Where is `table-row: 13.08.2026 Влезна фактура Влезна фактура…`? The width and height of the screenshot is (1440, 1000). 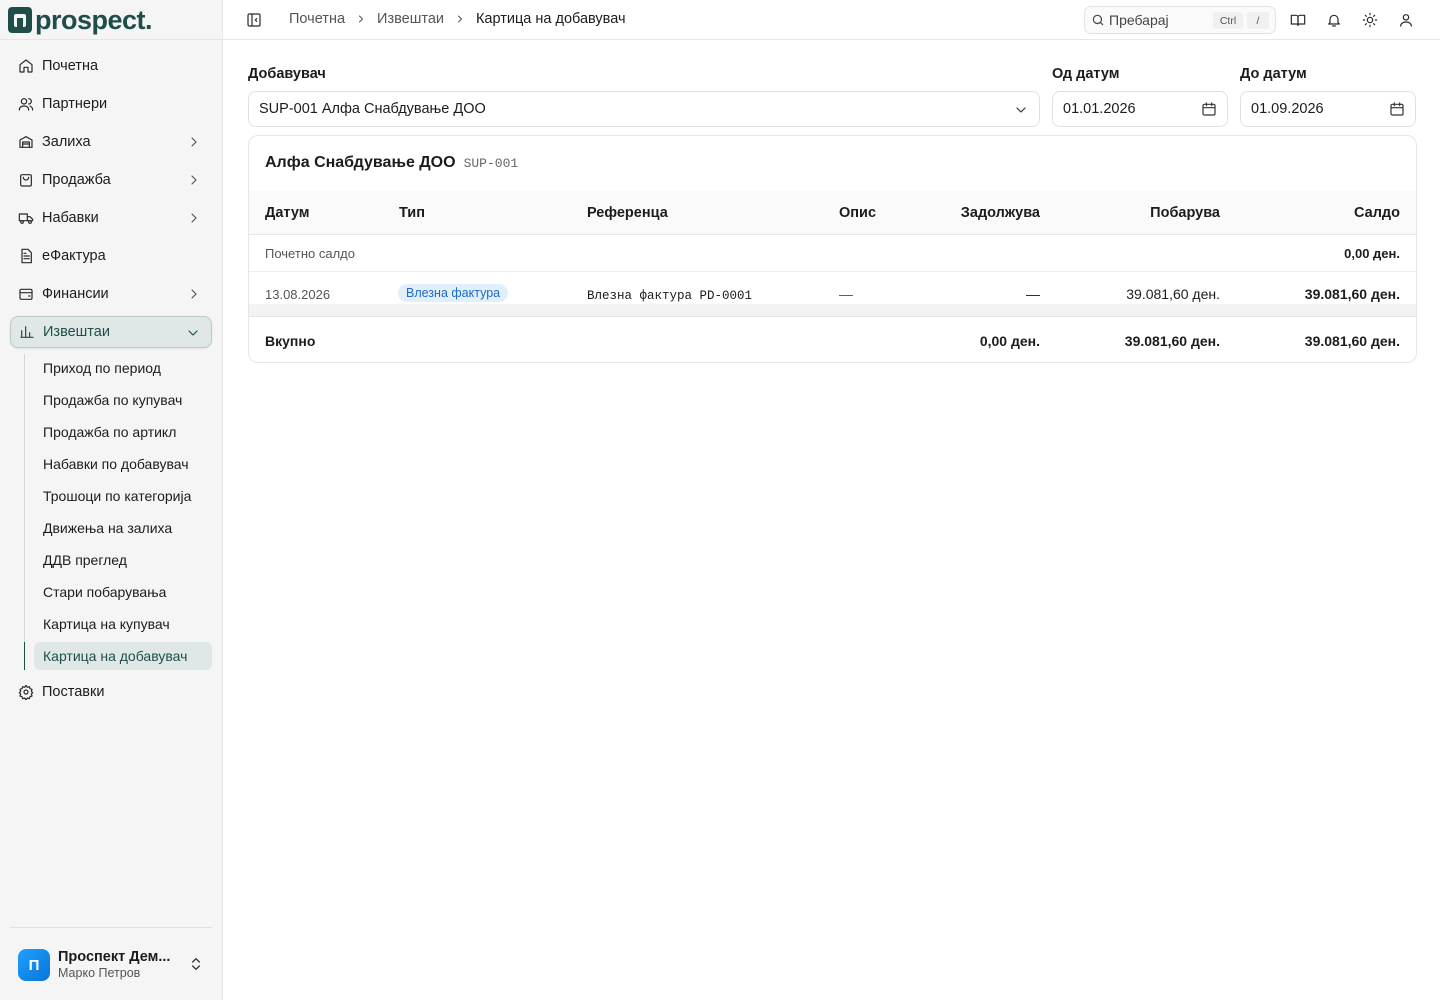
table-row: 13.08.2026 Влезна фактура Влезна фактура… is located at coordinates (832, 289).